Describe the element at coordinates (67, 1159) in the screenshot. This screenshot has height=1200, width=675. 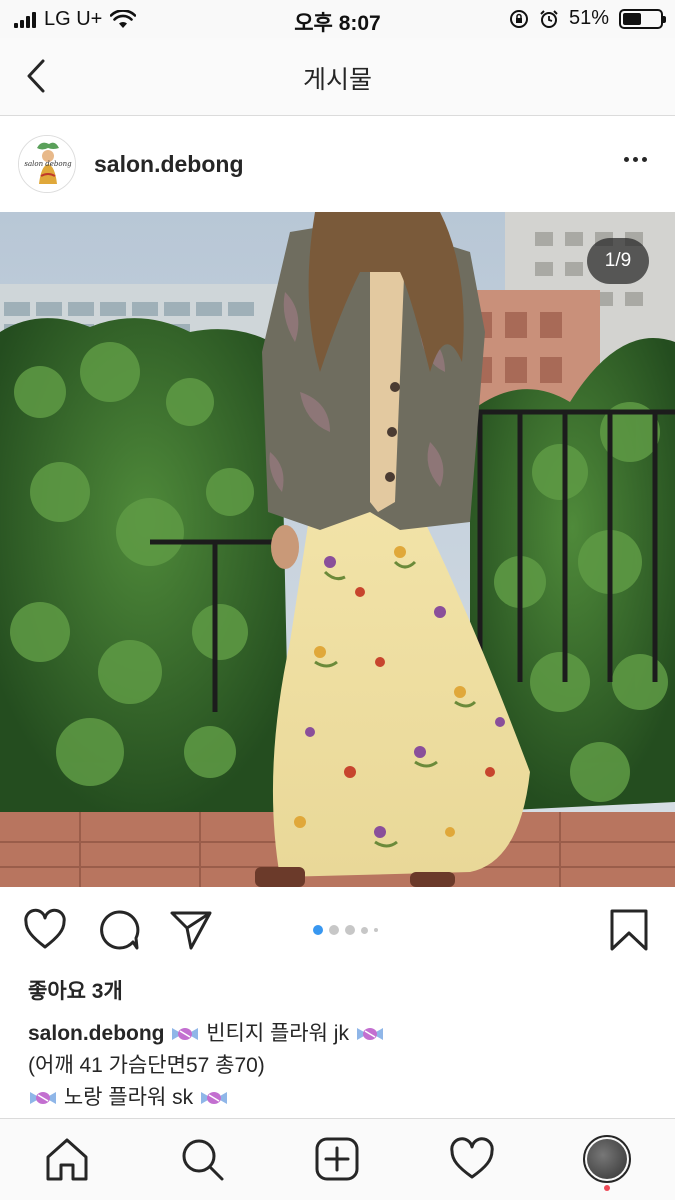
I see `home-icon` at that location.